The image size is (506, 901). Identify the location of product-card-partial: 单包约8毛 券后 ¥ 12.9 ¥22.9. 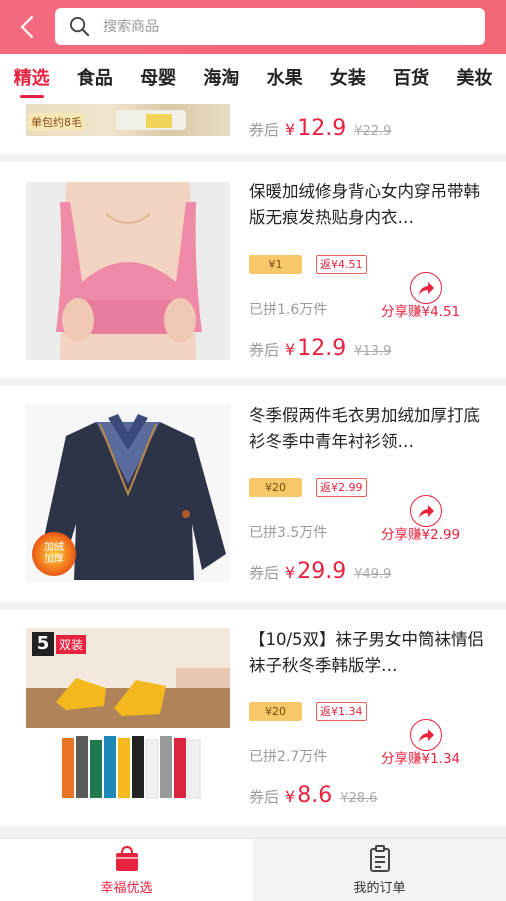
(253, 129).